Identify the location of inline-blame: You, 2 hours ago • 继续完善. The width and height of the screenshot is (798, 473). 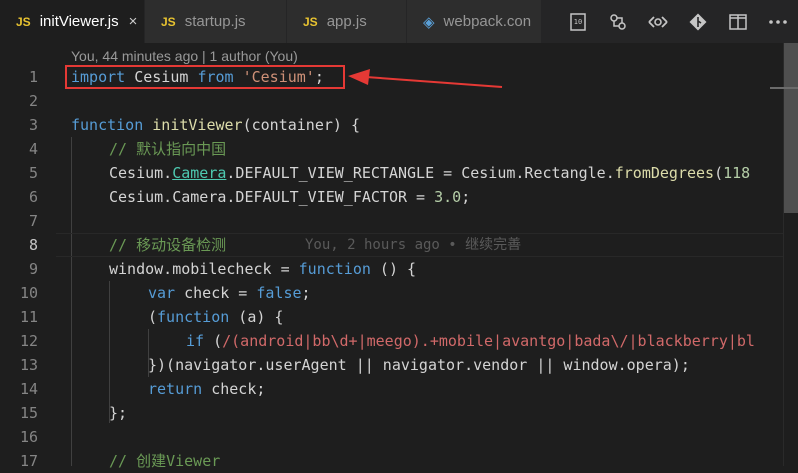
(413, 245).